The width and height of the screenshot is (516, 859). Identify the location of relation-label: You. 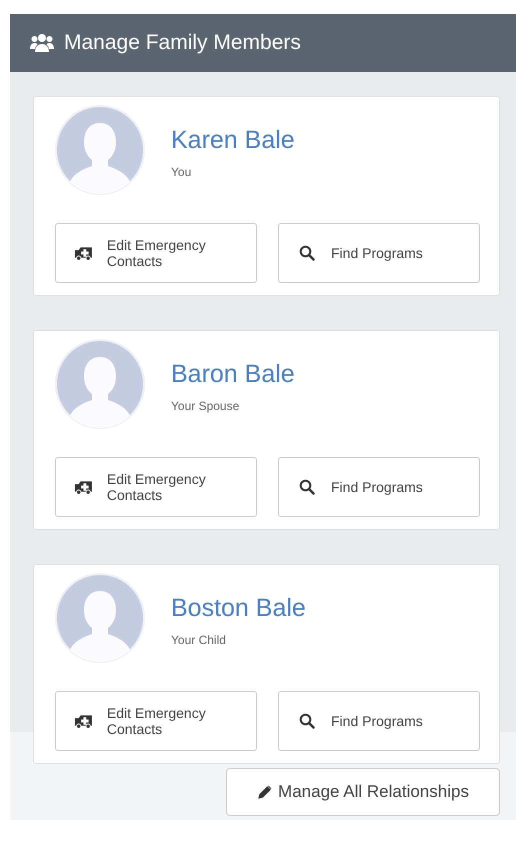
(181, 171).